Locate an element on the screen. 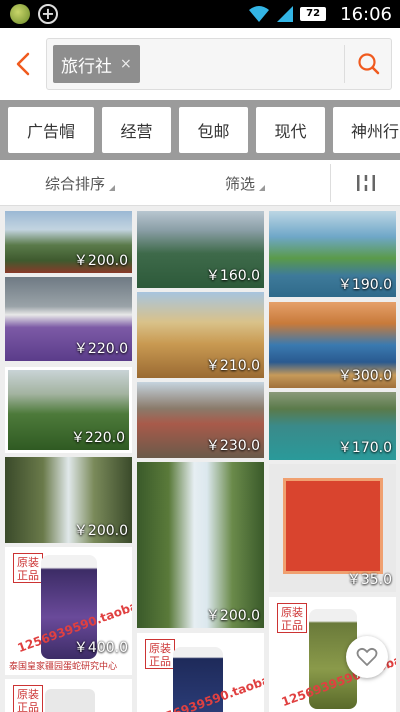 Image resolution: width=400 pixels, height=712 pixels. keyword-chip: 现代 is located at coordinates (290, 130).